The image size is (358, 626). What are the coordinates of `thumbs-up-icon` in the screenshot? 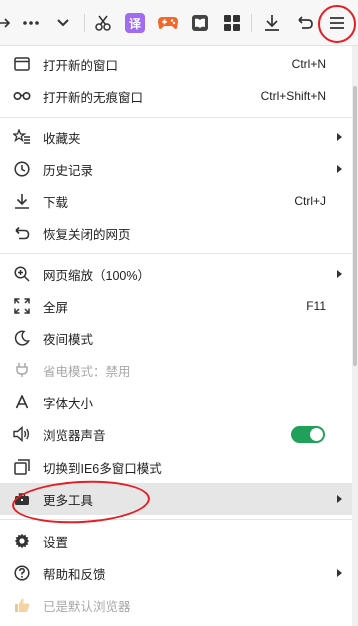 It's located at (22, 605).